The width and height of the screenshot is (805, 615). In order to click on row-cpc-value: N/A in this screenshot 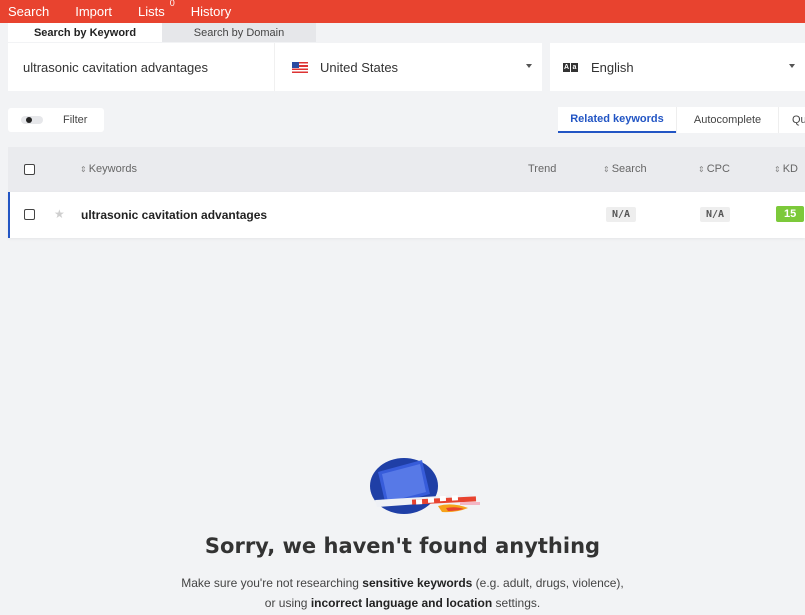, I will do `click(715, 214)`.